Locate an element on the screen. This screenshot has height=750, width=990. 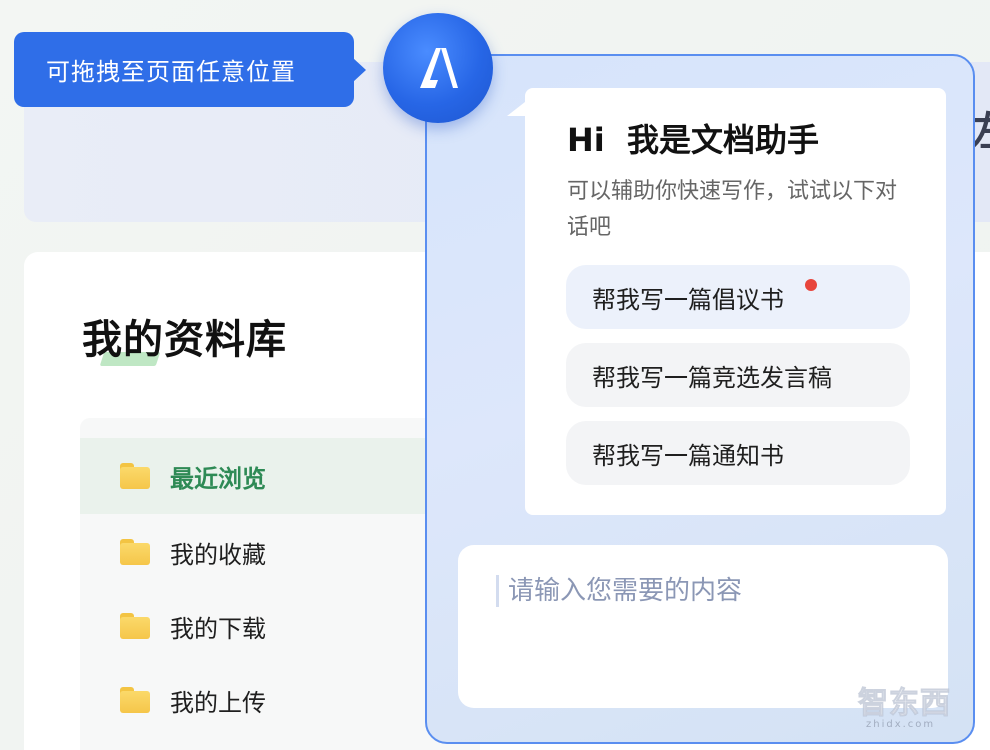
suggestion-proposal: 帮我写一篇倡议书 is located at coordinates (738, 297).